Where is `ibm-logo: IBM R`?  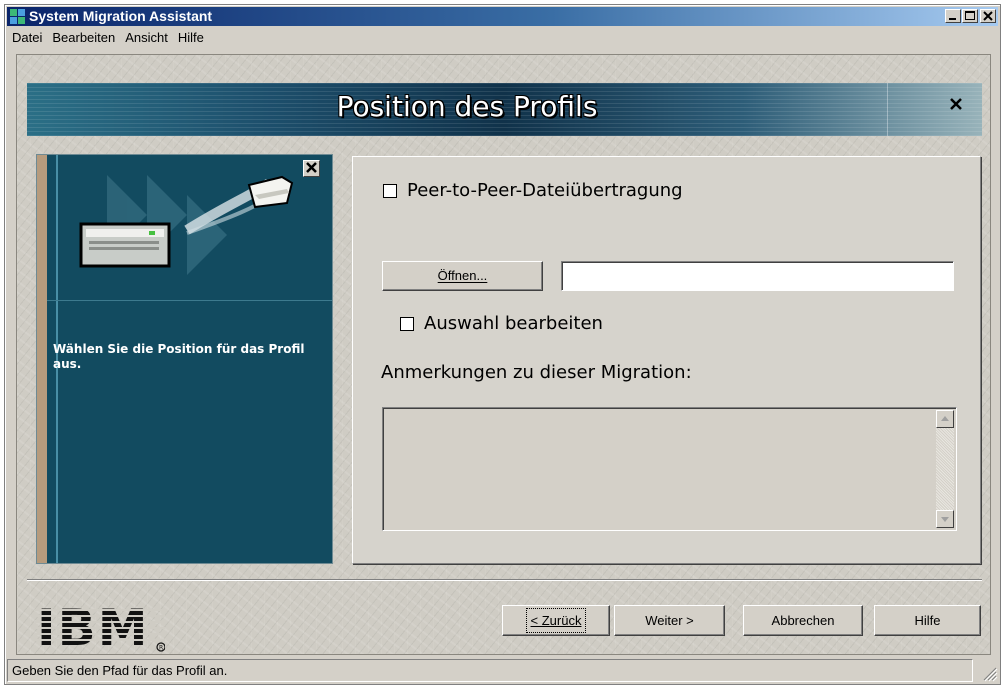
ibm-logo: IBM R is located at coordinates (100, 627).